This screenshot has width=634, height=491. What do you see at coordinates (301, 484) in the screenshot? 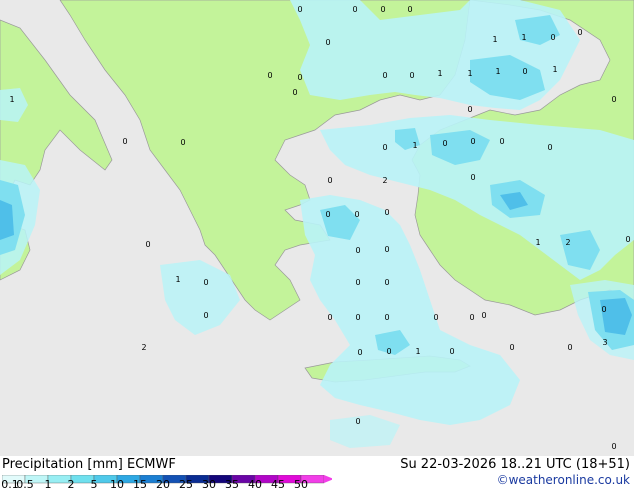
I see `legend-tick-label: 50` at bounding box center [301, 484].